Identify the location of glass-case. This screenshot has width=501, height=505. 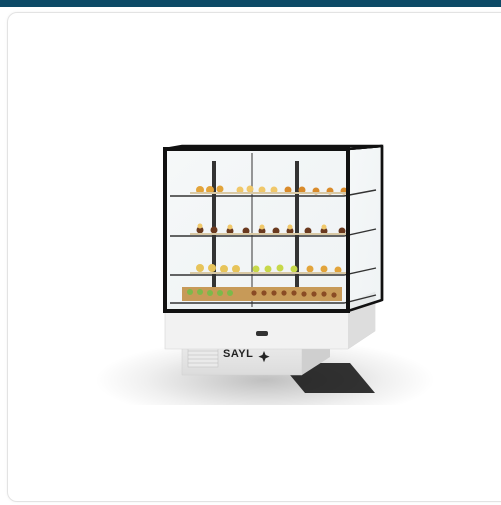
(273, 228).